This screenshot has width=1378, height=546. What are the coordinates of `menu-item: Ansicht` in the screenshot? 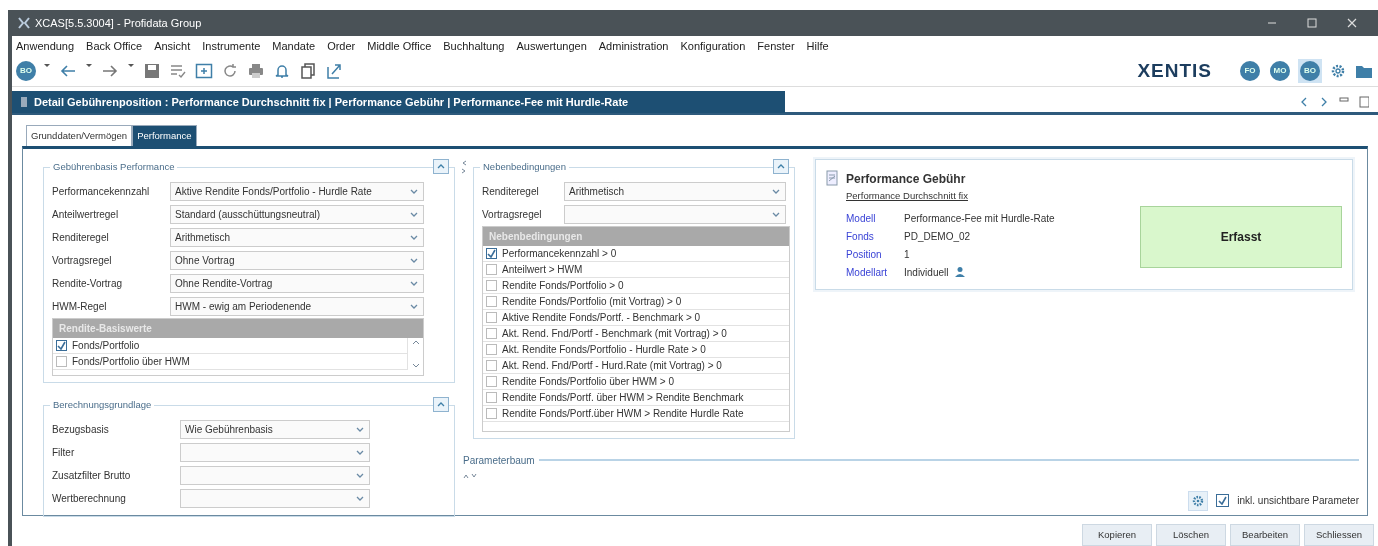 It's located at (172, 46).